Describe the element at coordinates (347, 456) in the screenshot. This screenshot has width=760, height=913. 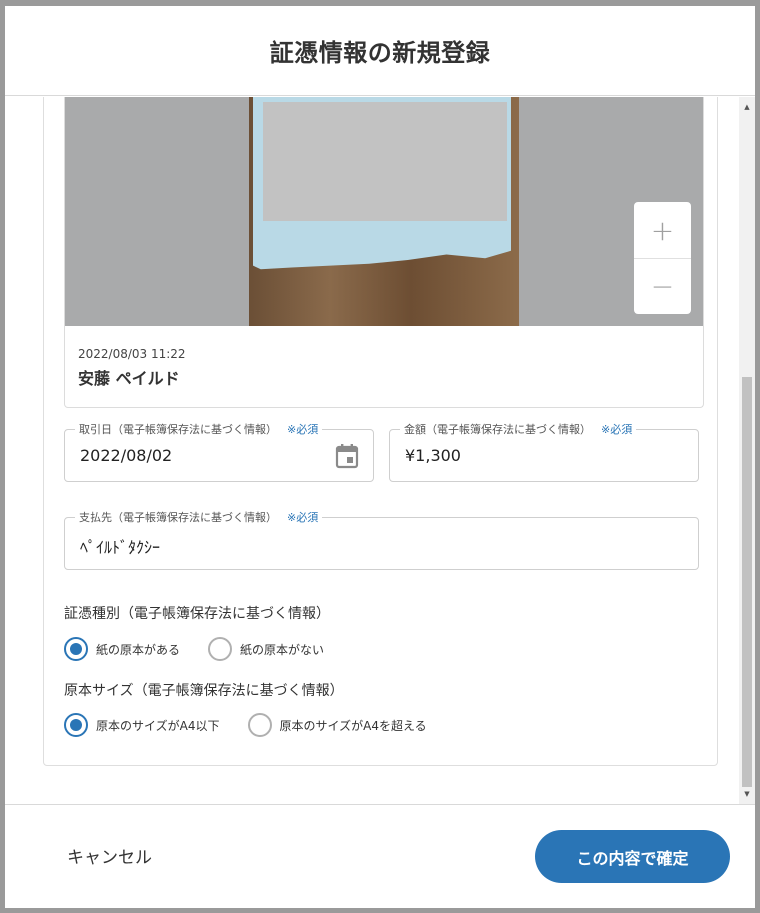
I see `calendar-icon` at that location.